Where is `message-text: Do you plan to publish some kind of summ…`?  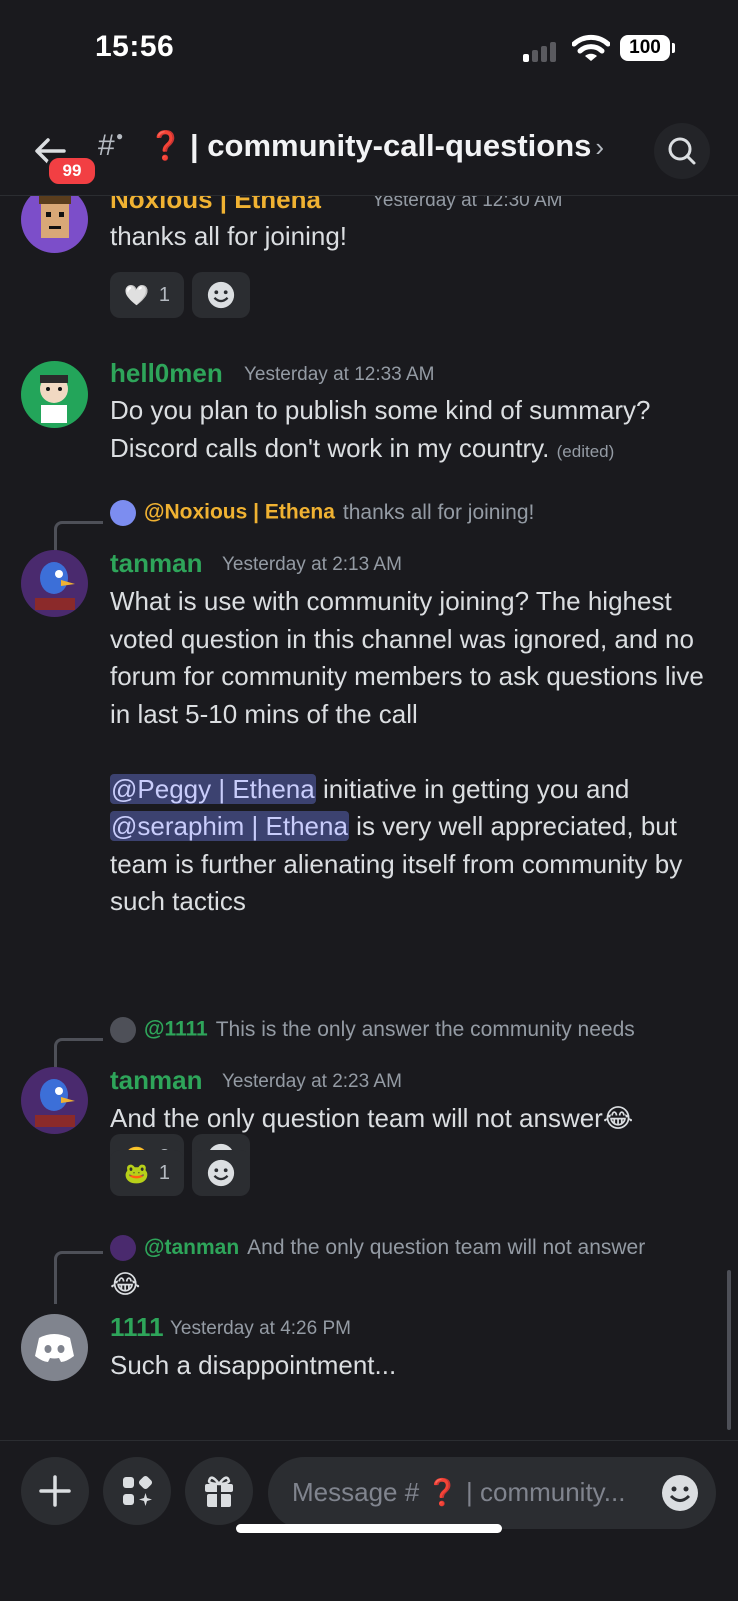
message-text: Do you plan to publish some kind of summ… is located at coordinates (410, 431).